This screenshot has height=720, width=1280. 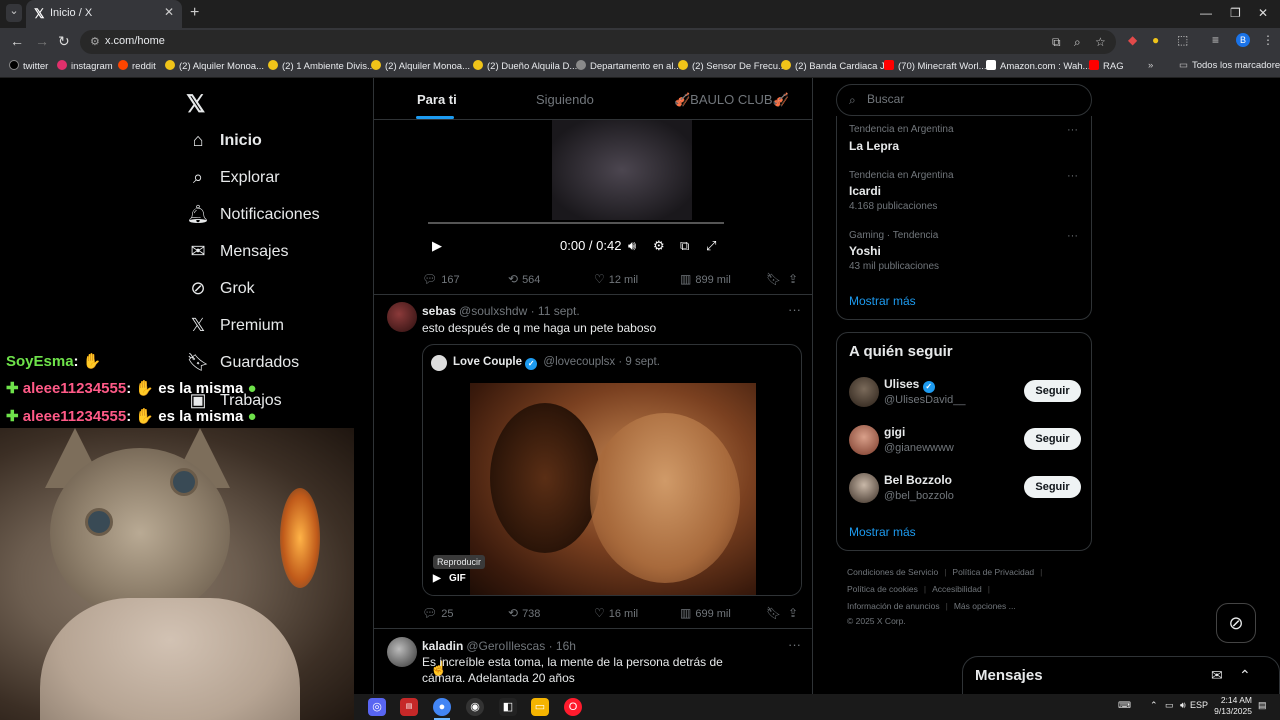 What do you see at coordinates (957, 589) in the screenshot?
I see `footer-link: Accesibilidad` at bounding box center [957, 589].